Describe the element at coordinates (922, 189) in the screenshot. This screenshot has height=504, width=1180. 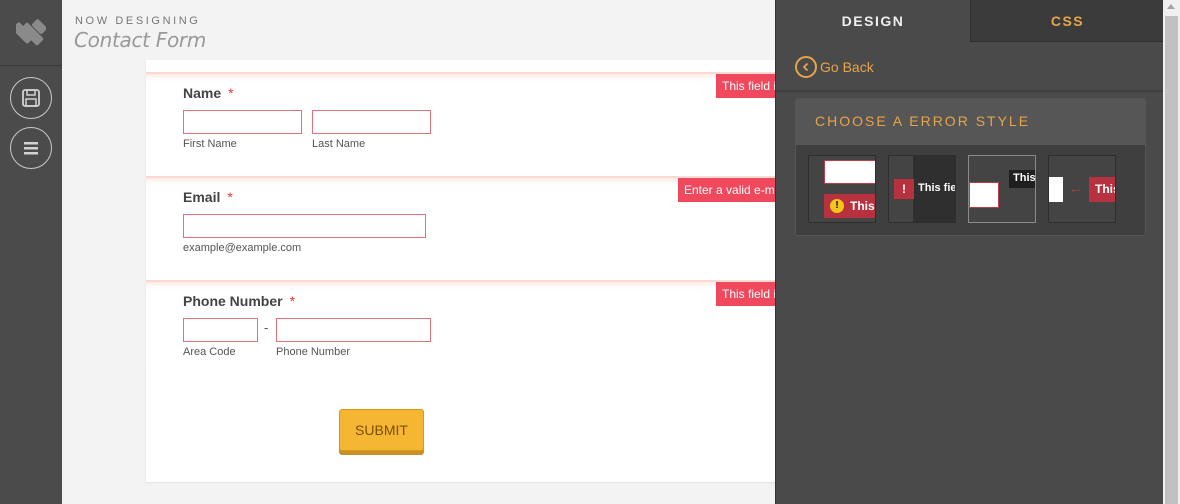
I see `error-style-option-2: ! This fie` at that location.